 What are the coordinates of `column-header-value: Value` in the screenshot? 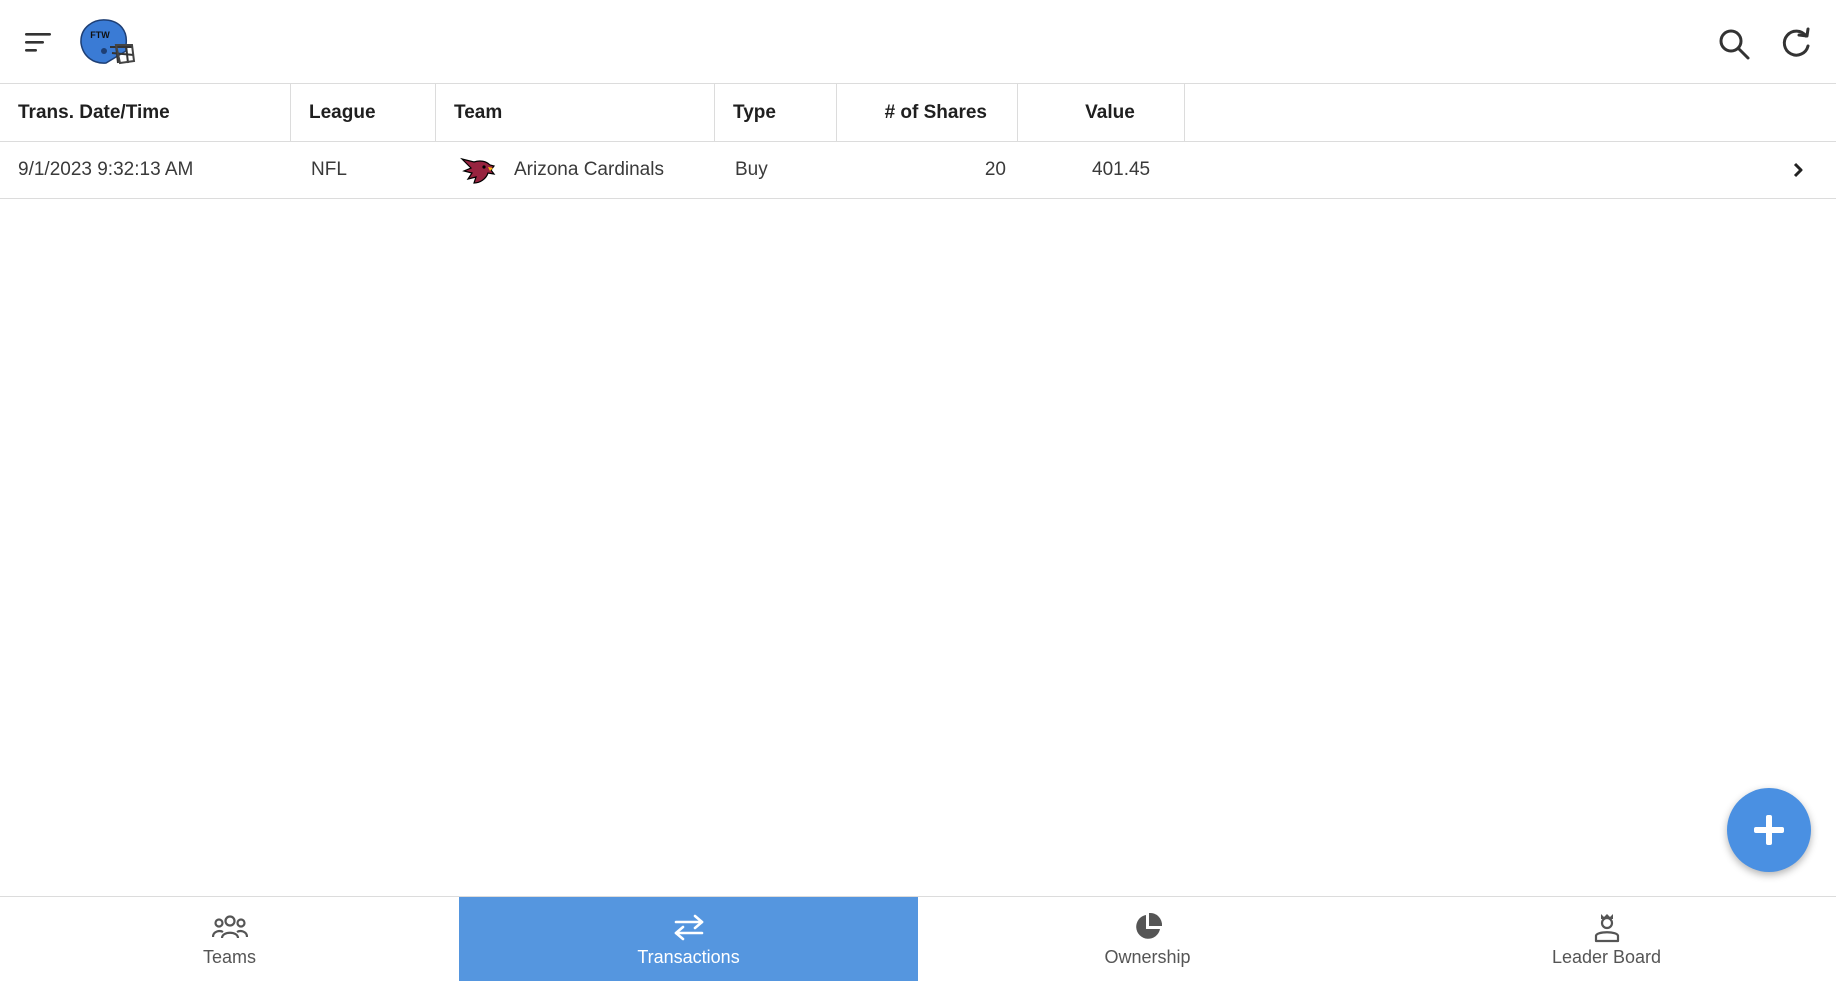 It's located at (1101, 112).